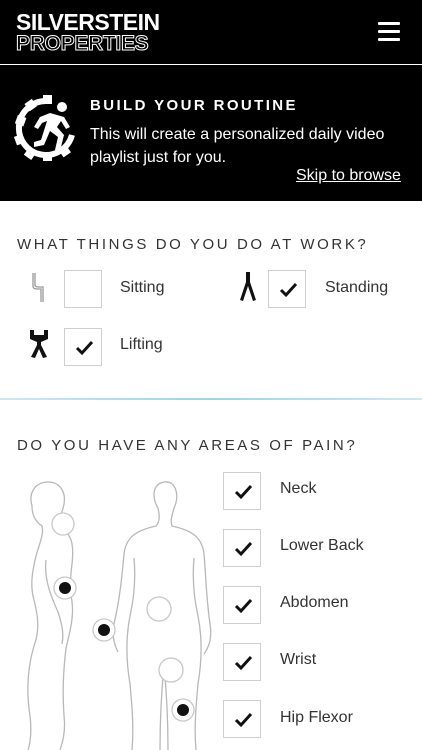 This screenshot has width=422, height=750. I want to click on standing-icon, so click(248, 286).